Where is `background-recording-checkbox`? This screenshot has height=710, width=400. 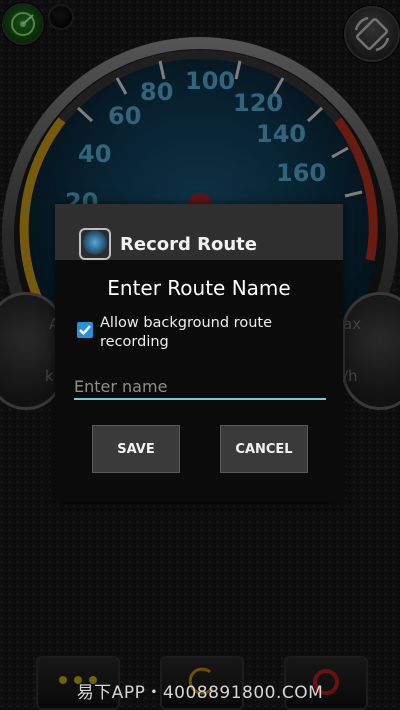
background-recording-checkbox is located at coordinates (85, 330).